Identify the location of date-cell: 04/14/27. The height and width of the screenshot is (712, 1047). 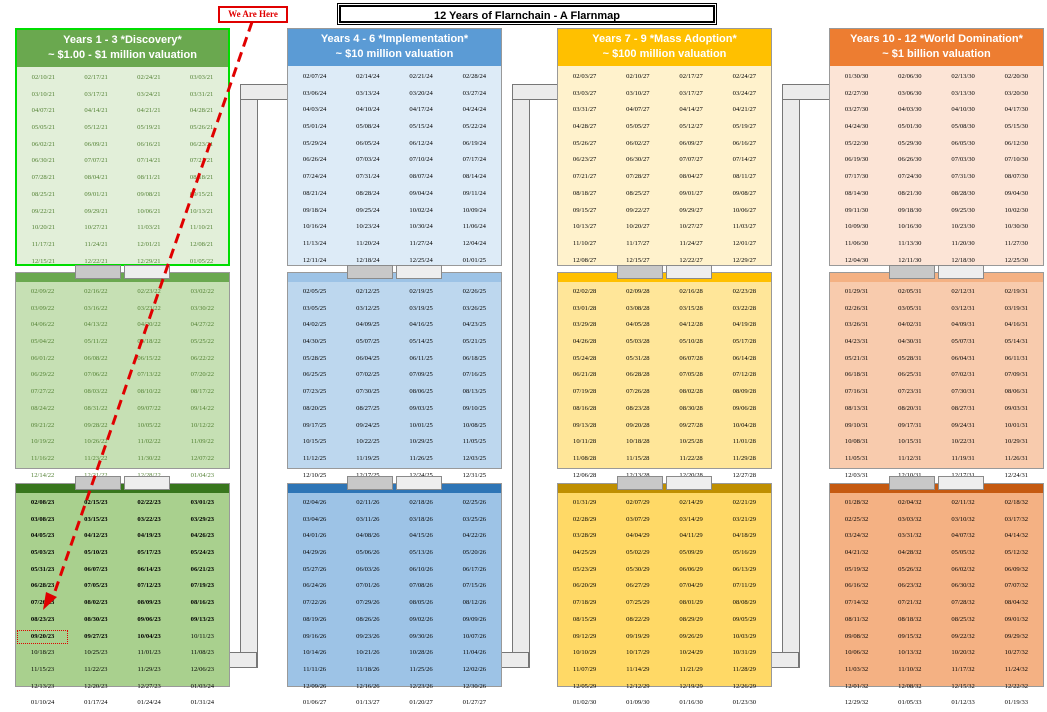
(691, 110).